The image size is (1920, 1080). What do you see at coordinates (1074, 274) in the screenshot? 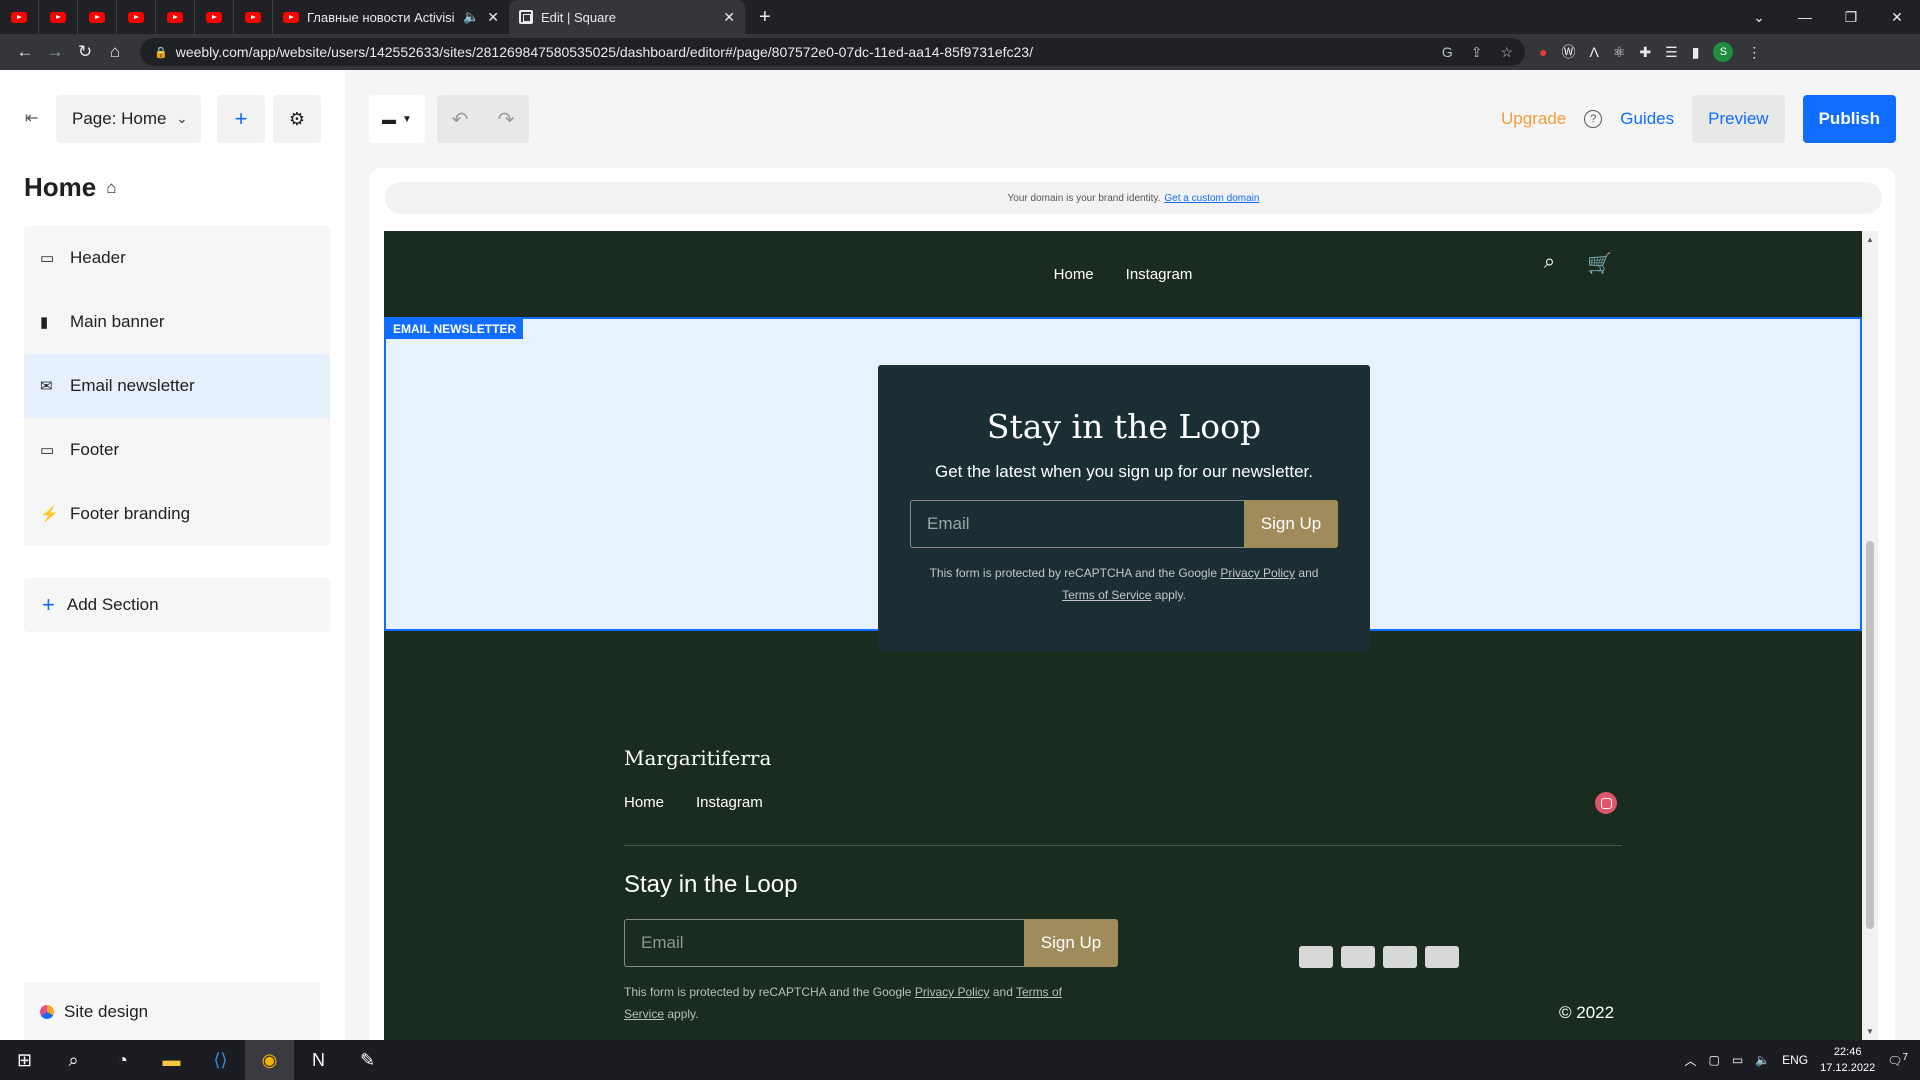
I see `nav-link-home: Home` at bounding box center [1074, 274].